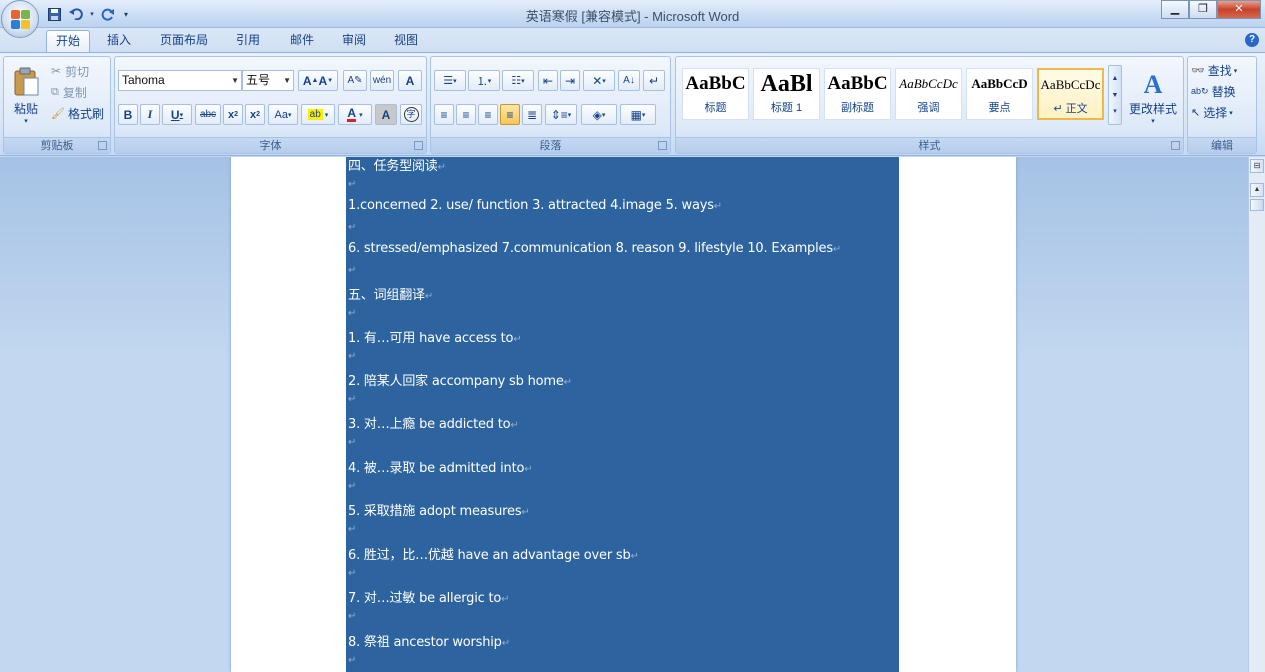 The width and height of the screenshot is (1265, 672). What do you see at coordinates (128, 114) in the screenshot?
I see `bold-button: B` at bounding box center [128, 114].